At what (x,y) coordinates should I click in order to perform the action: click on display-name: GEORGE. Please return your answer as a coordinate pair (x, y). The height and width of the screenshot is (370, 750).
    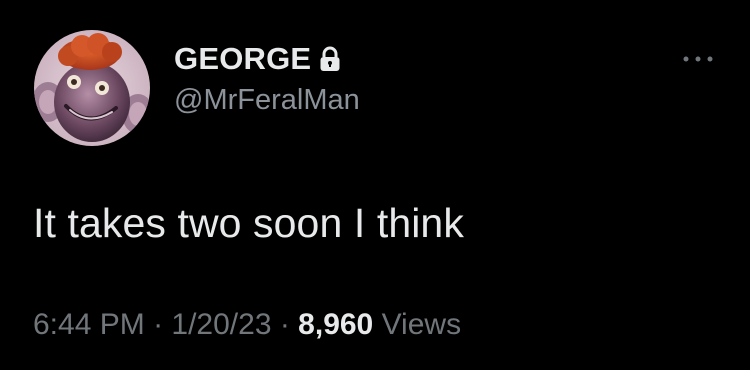
    Looking at the image, I should click on (242, 59).